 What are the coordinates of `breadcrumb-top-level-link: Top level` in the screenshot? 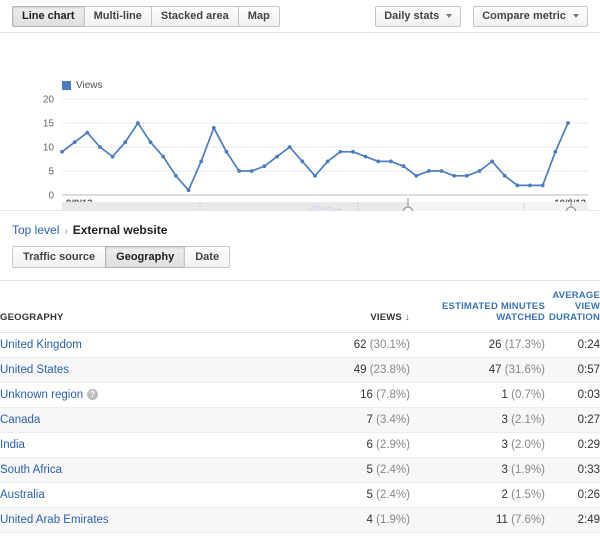 It's located at (35, 230).